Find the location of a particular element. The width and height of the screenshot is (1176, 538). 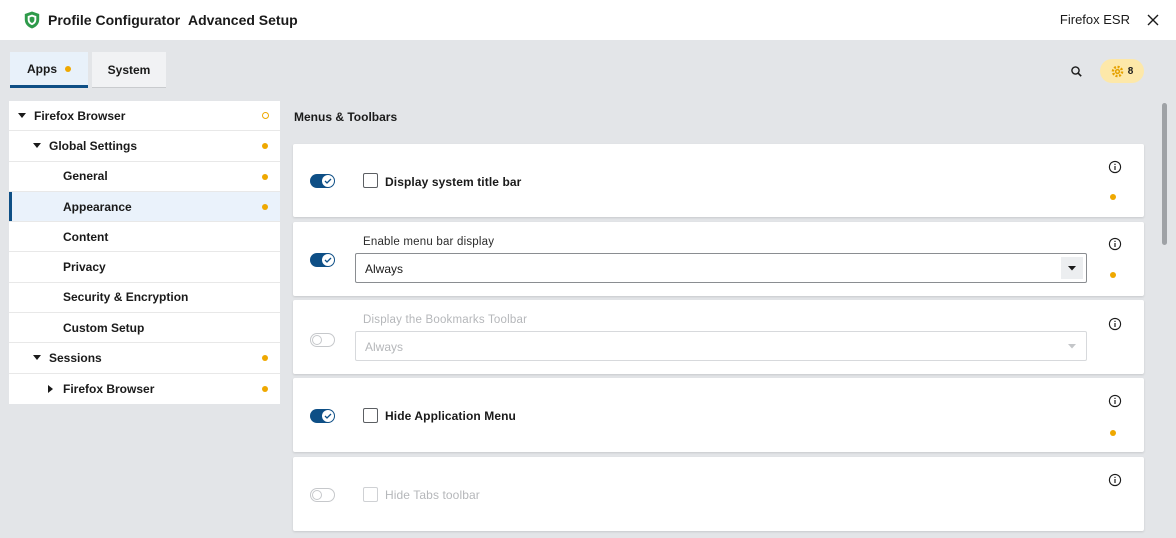

tab-label: Apps is located at coordinates (42, 68).